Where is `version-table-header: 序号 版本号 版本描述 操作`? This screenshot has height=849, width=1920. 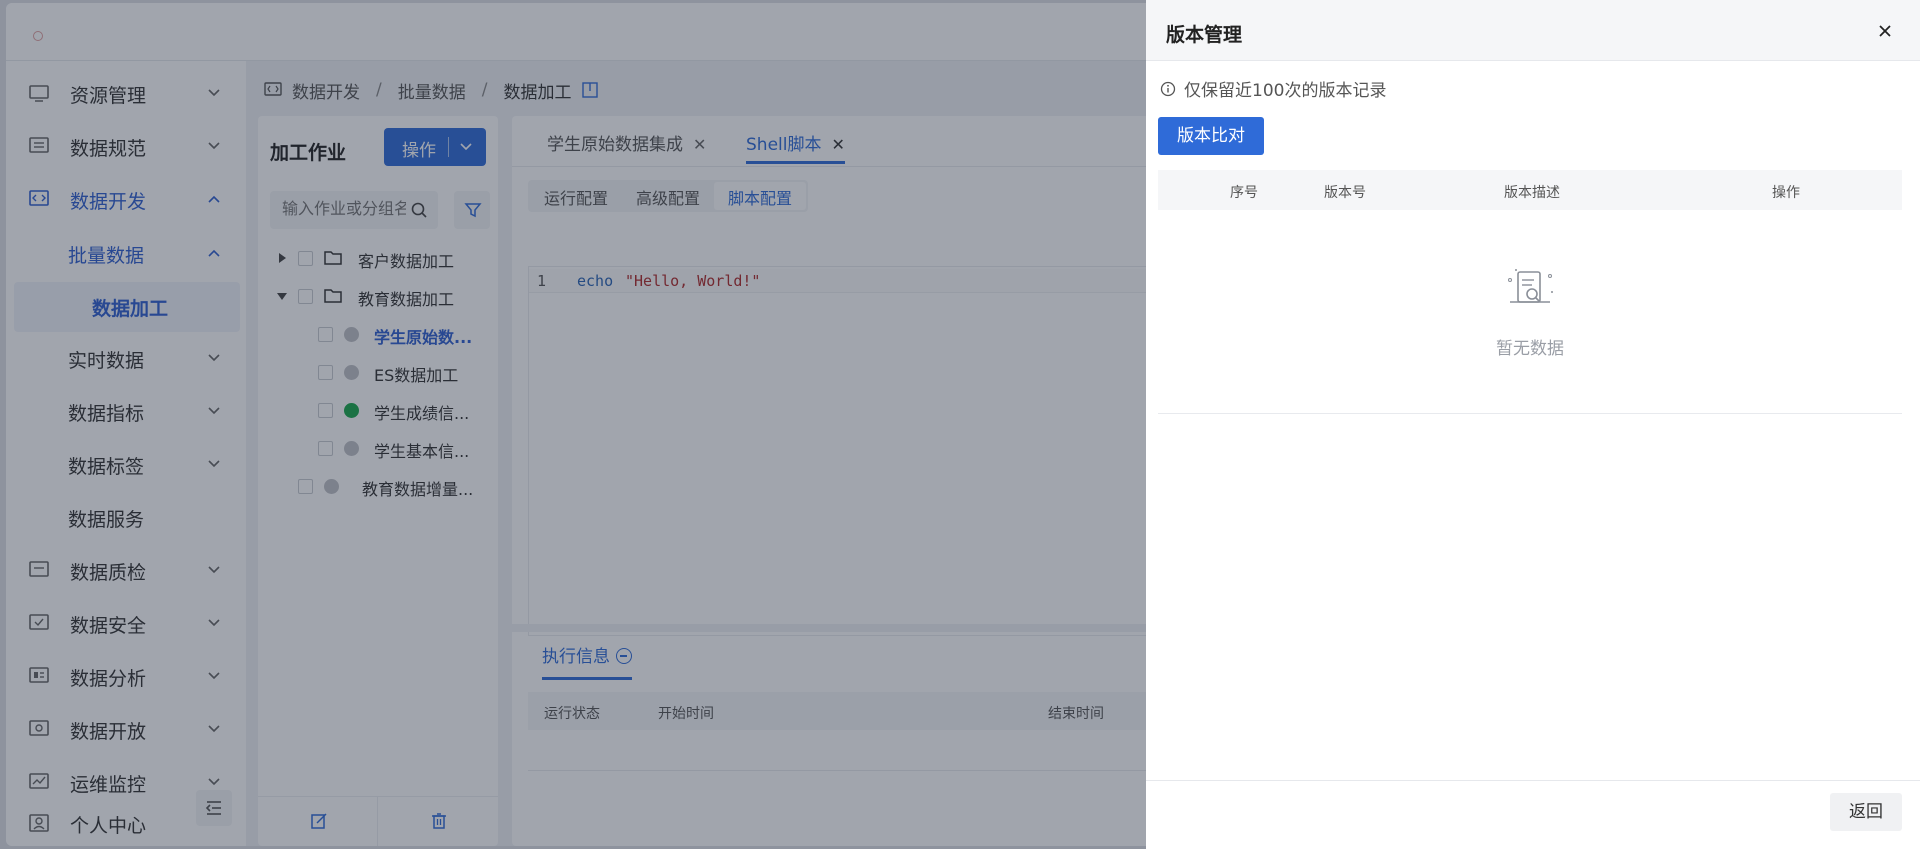
version-table-header: 序号 版本号 版本描述 操作 is located at coordinates (1530, 190).